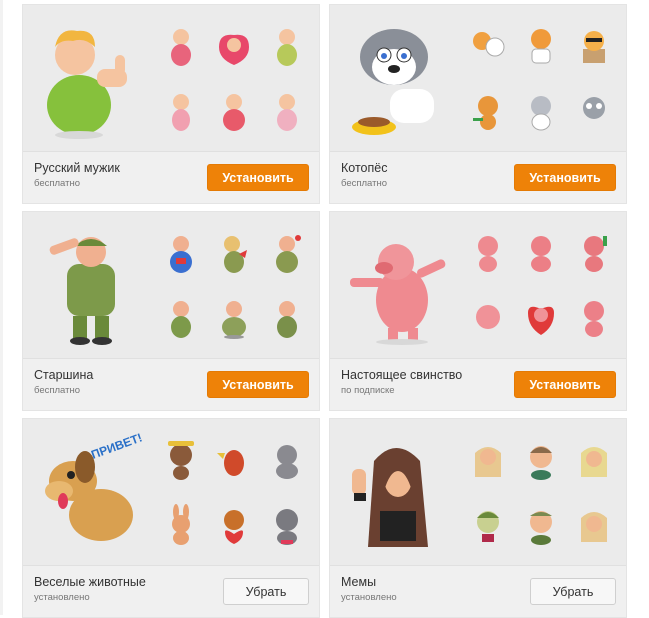 The image size is (649, 618). What do you see at coordinates (1, 307) in the screenshot?
I see `page-edge` at bounding box center [1, 307].